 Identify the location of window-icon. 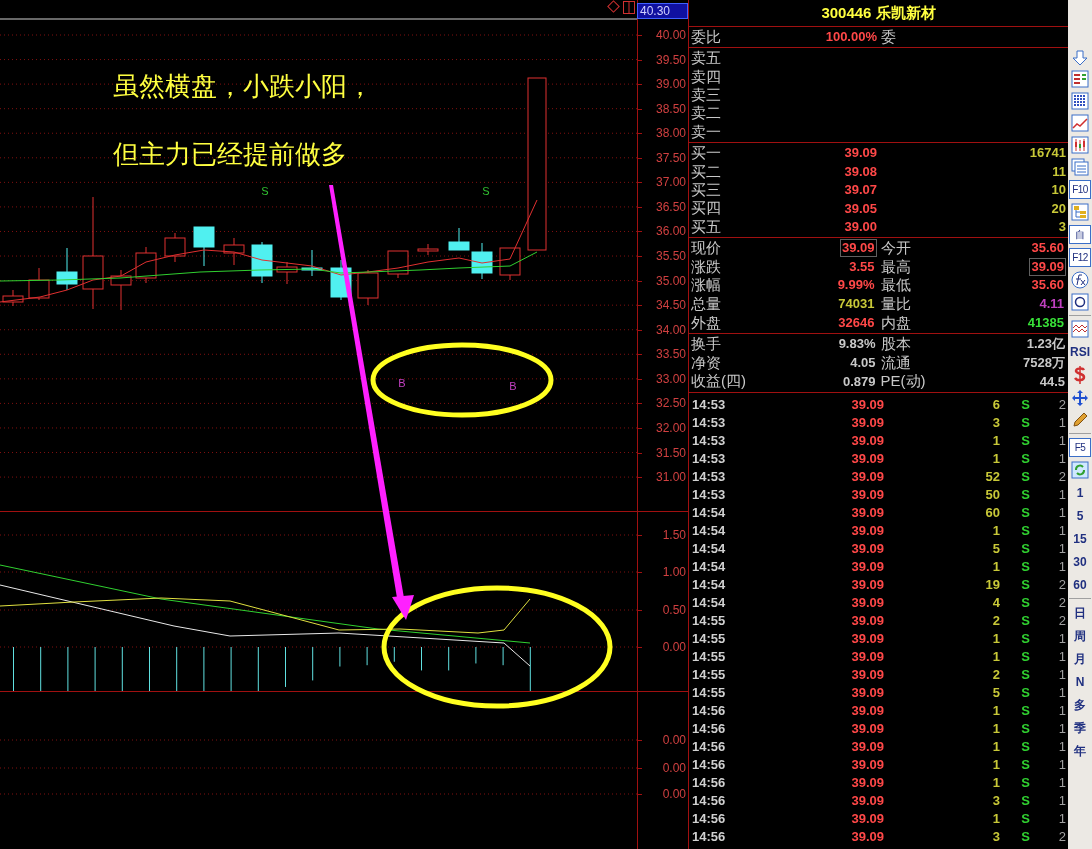
(629, 7).